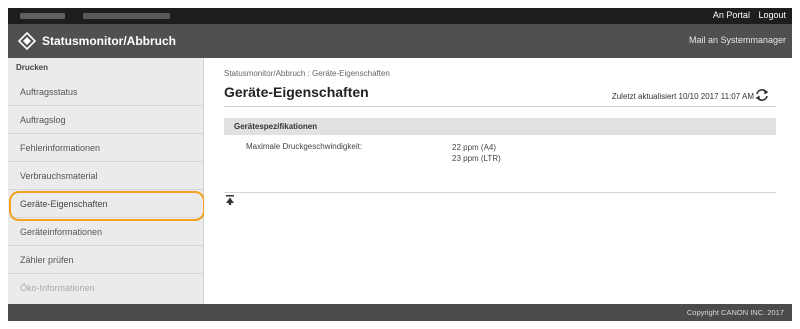  What do you see at coordinates (106, 232) in the screenshot?
I see `sidebar-item-geraeteinformationen: Geräteinformationen` at bounding box center [106, 232].